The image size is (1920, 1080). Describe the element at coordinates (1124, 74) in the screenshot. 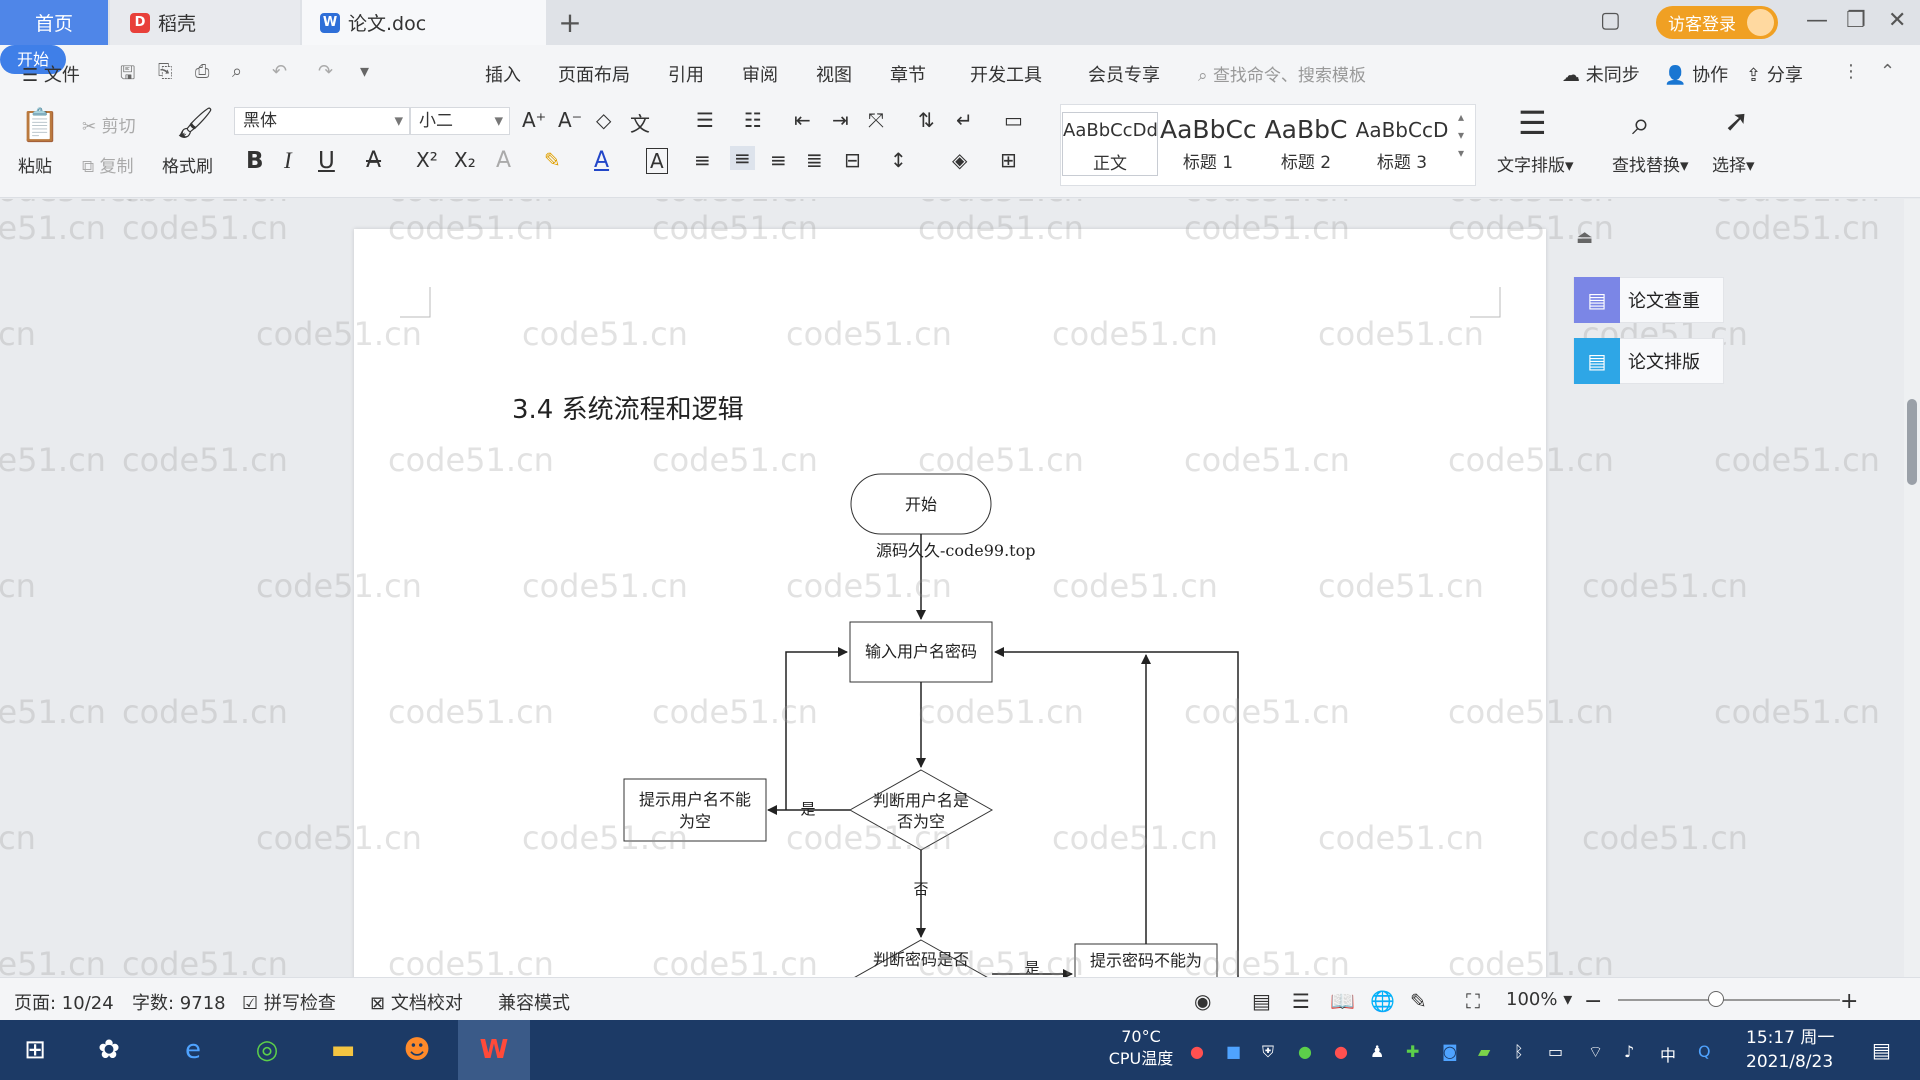

I see `menu-member: 会员专享` at that location.